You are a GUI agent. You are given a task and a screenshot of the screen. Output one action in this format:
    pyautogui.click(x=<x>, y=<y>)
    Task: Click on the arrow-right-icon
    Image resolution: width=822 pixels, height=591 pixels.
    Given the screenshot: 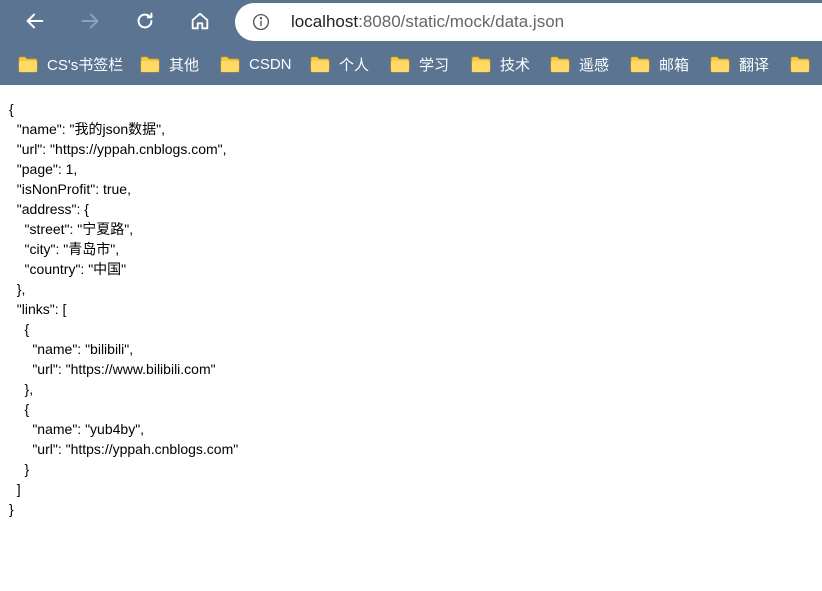 What is the action you would take?
    pyautogui.click(x=90, y=21)
    